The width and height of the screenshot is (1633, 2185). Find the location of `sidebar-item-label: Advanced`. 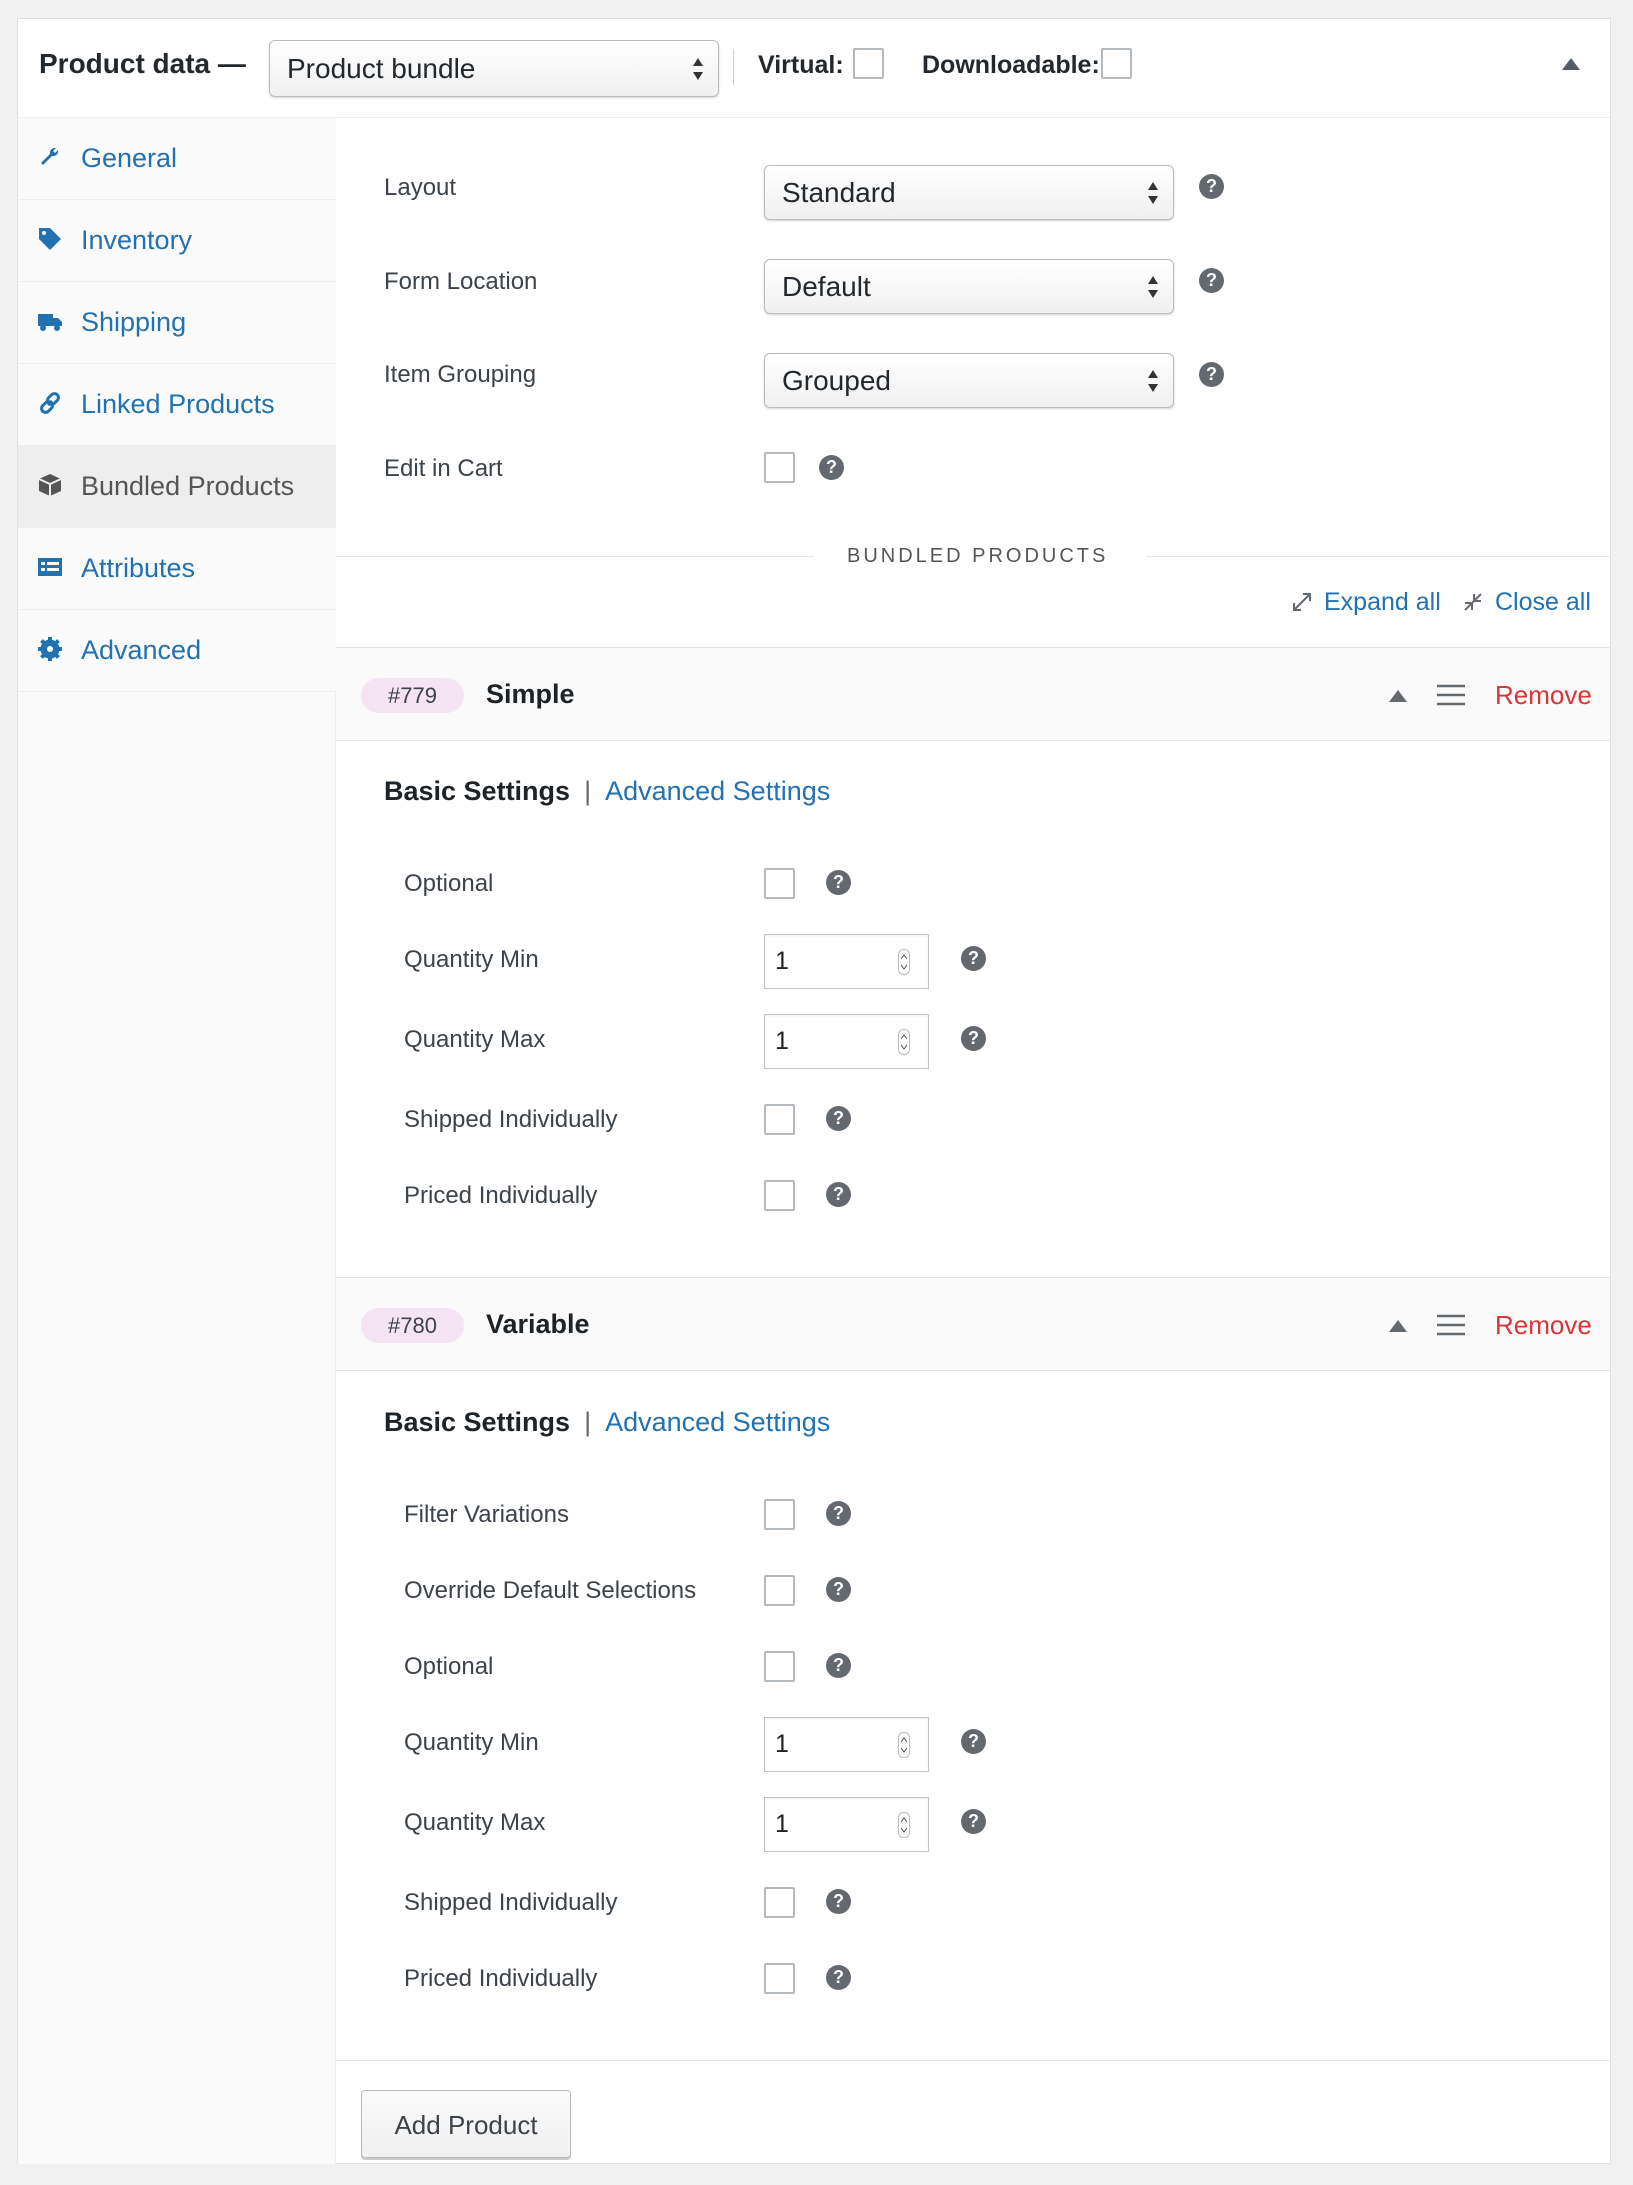

sidebar-item-label: Advanced is located at coordinates (141, 650).